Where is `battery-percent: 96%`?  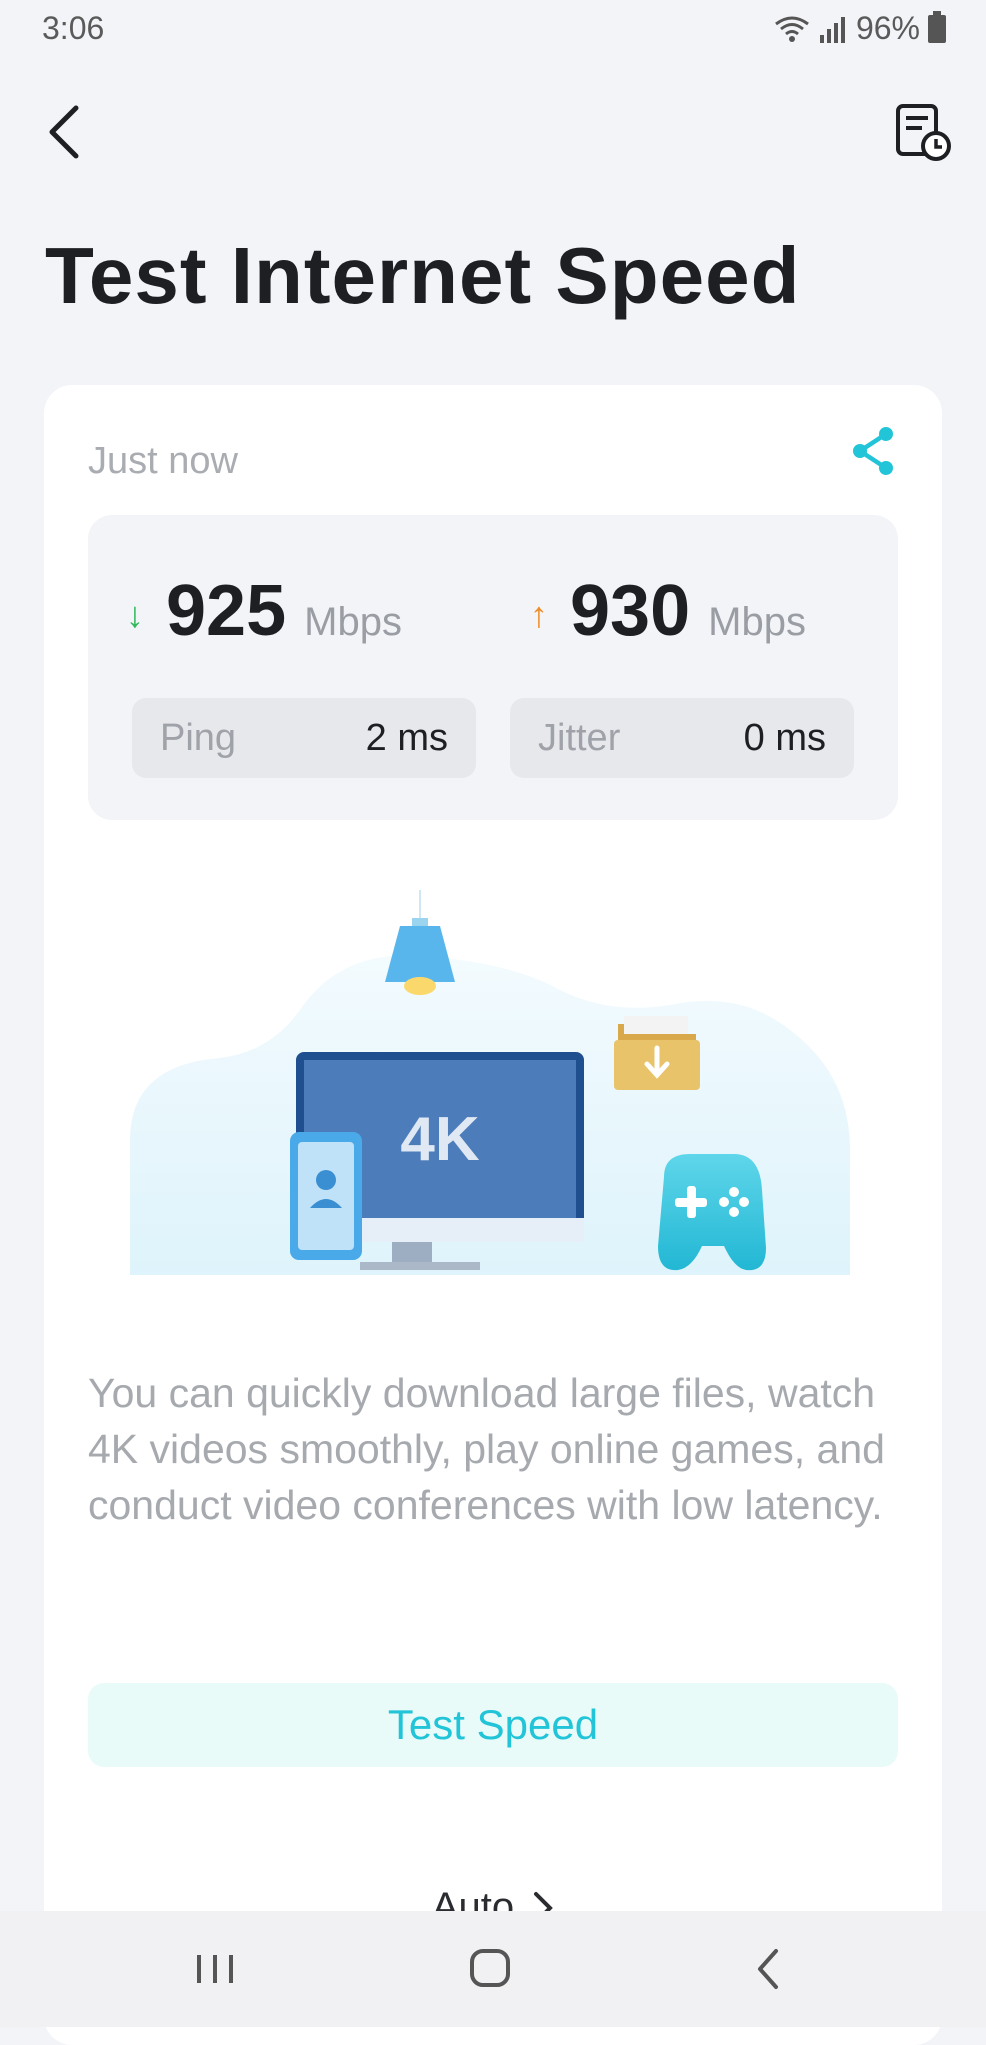
battery-percent: 96% is located at coordinates (887, 28).